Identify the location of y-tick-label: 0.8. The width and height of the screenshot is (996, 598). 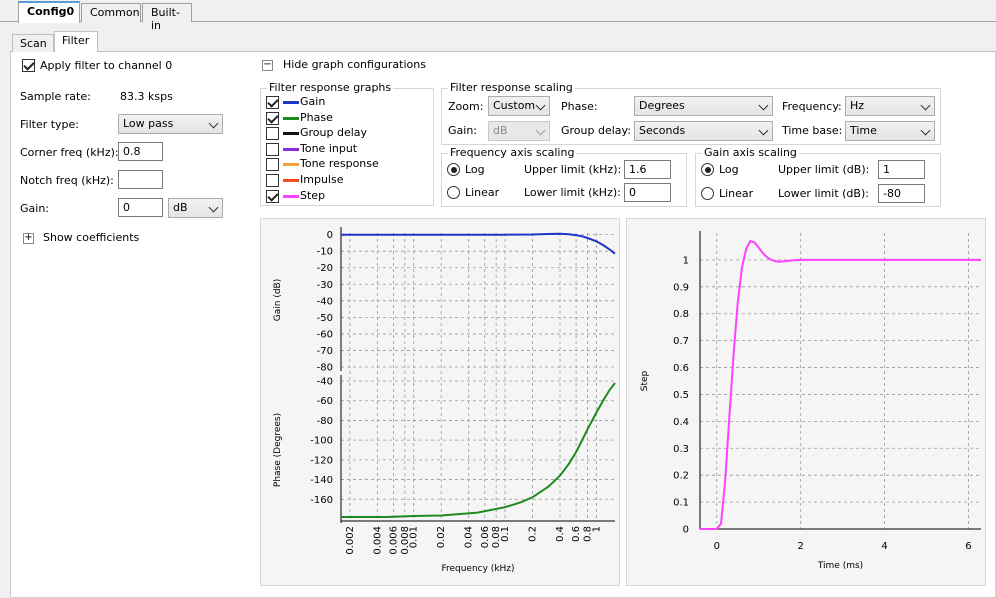
(681, 314).